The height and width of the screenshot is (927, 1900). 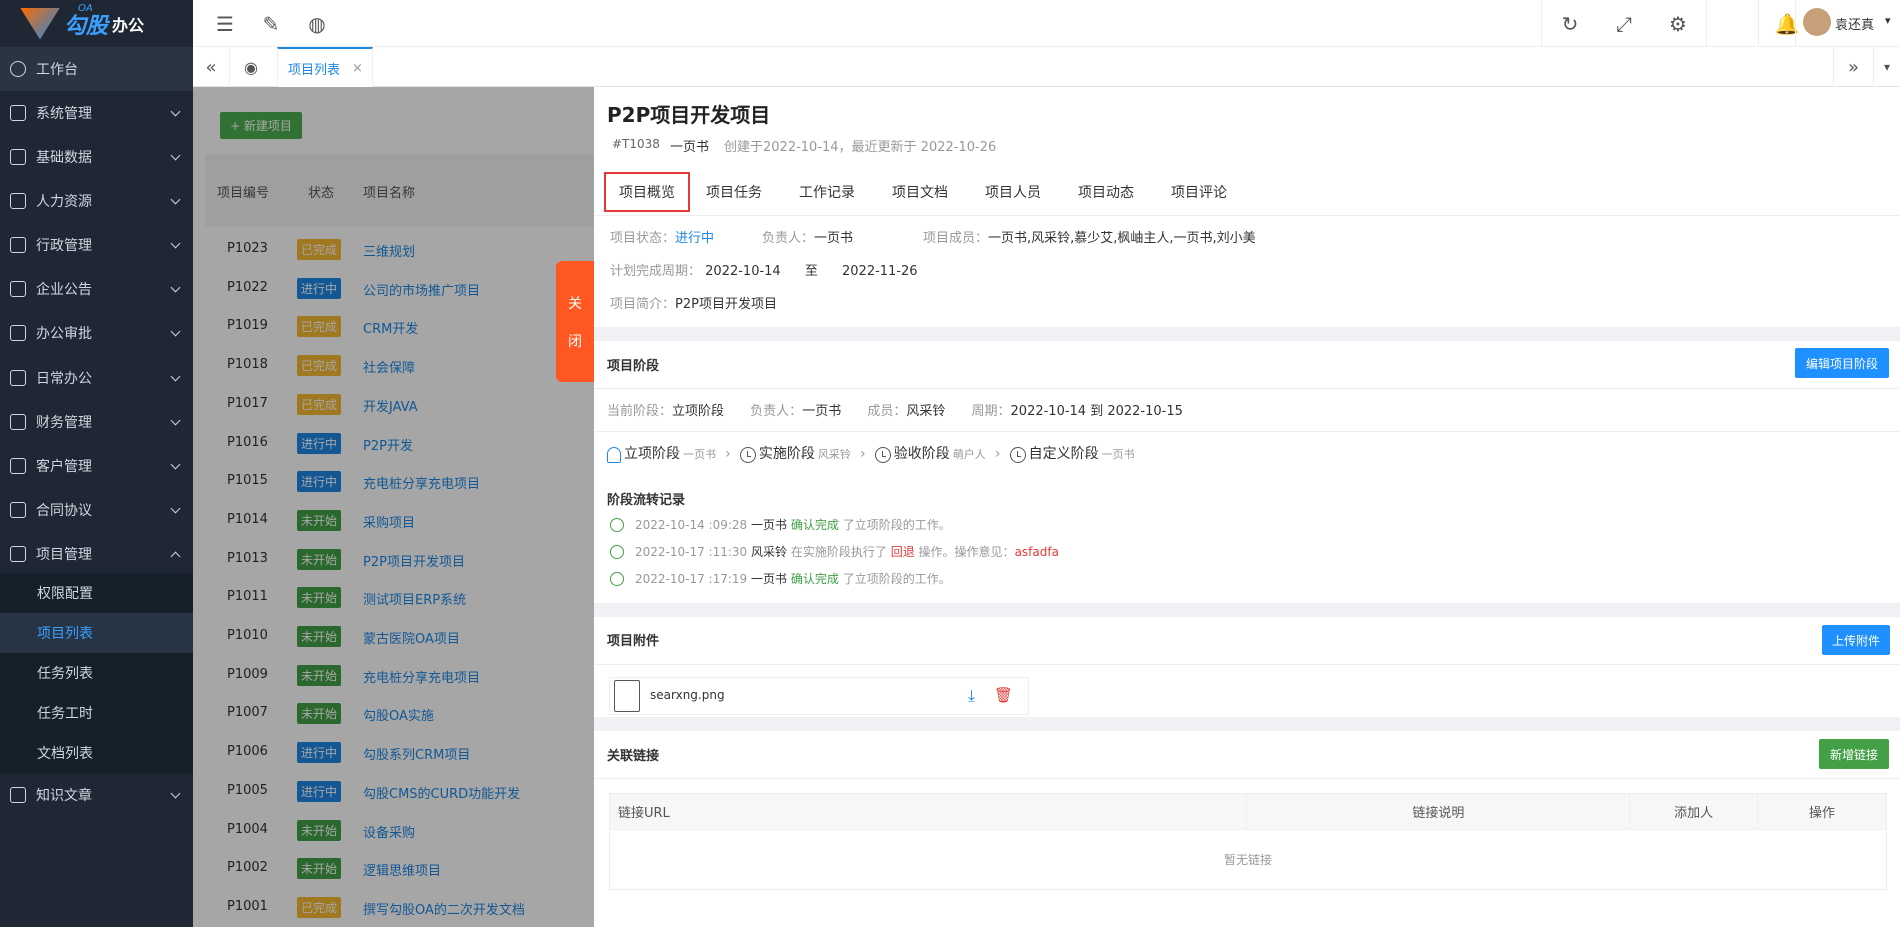 What do you see at coordinates (96, 289) in the screenshot?
I see `sidebar-item: 企业公告` at bounding box center [96, 289].